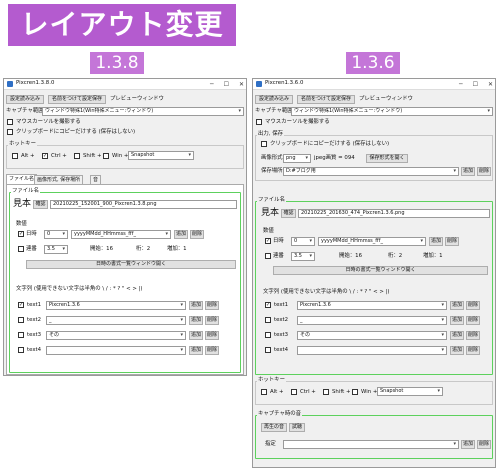 The height and width of the screenshot is (470, 500). I want to click on tab-filename: ファイル名, so click(22, 179).